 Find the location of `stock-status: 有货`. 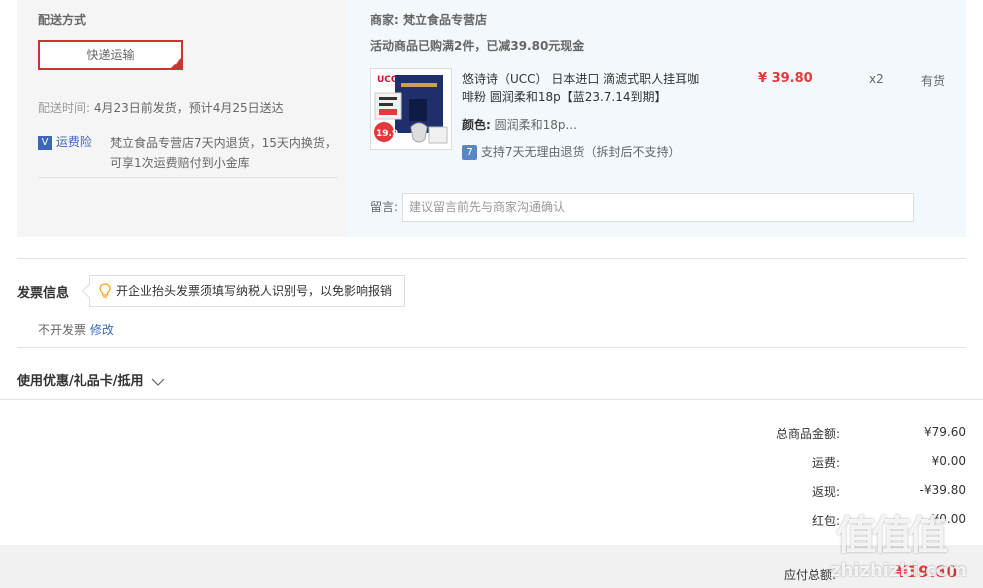

stock-status: 有货 is located at coordinates (933, 81).